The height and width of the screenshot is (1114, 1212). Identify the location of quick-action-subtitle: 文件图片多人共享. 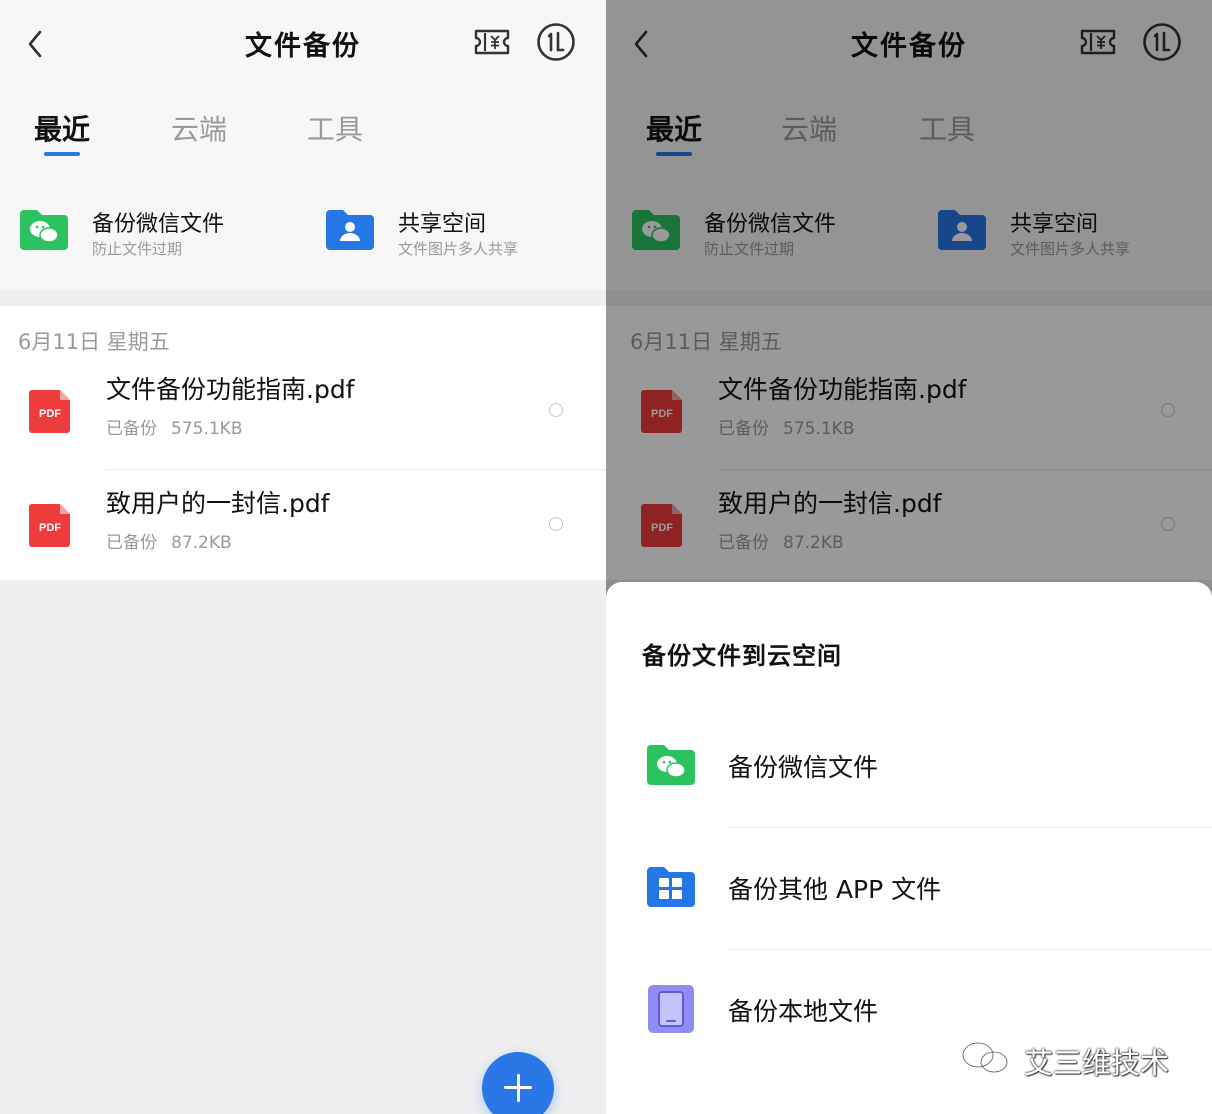
(458, 249).